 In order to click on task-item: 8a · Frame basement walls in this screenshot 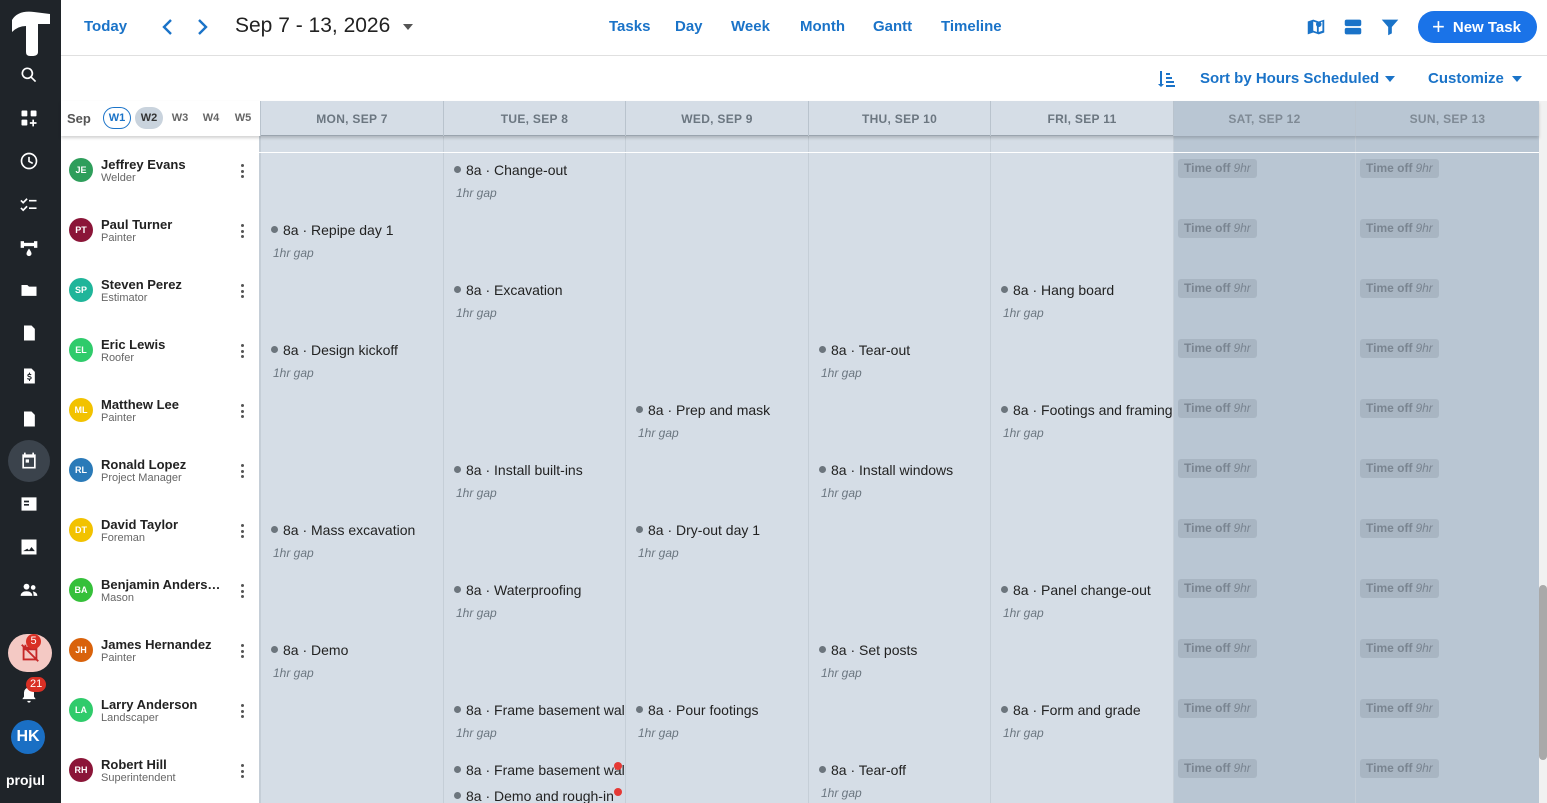, I will do `click(539, 710)`.